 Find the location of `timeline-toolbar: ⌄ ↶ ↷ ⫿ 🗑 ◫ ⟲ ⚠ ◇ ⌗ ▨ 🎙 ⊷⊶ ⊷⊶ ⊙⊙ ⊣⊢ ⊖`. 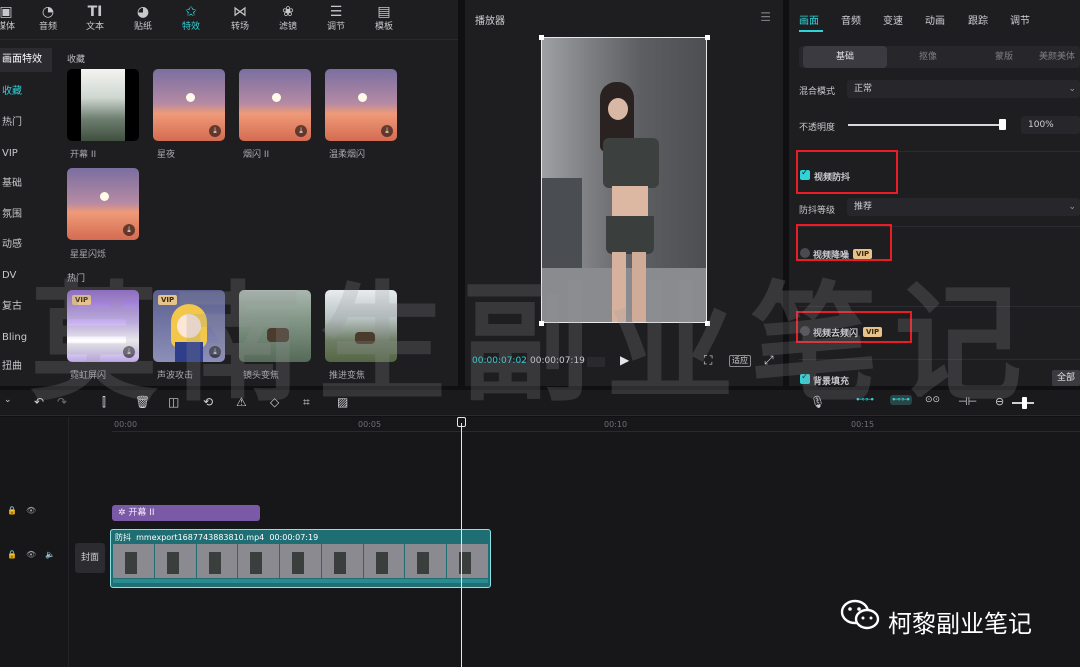

timeline-toolbar: ⌄ ↶ ↷ ⫿ 🗑 ◫ ⟲ ⚠ ◇ ⌗ ▨ 🎙 ⊷⊶ ⊷⊶ ⊙⊙ ⊣⊢ ⊖ is located at coordinates (540, 403).